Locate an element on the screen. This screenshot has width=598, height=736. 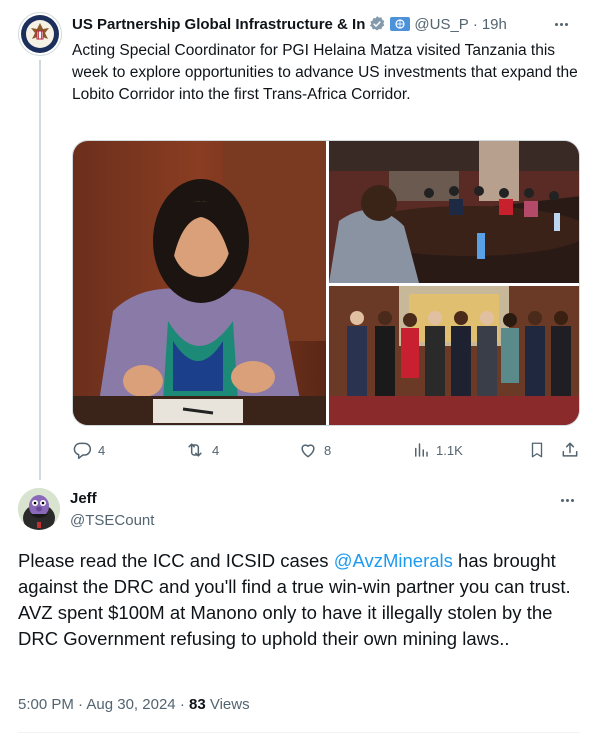
bookmark-button is located at coordinates (537, 450).